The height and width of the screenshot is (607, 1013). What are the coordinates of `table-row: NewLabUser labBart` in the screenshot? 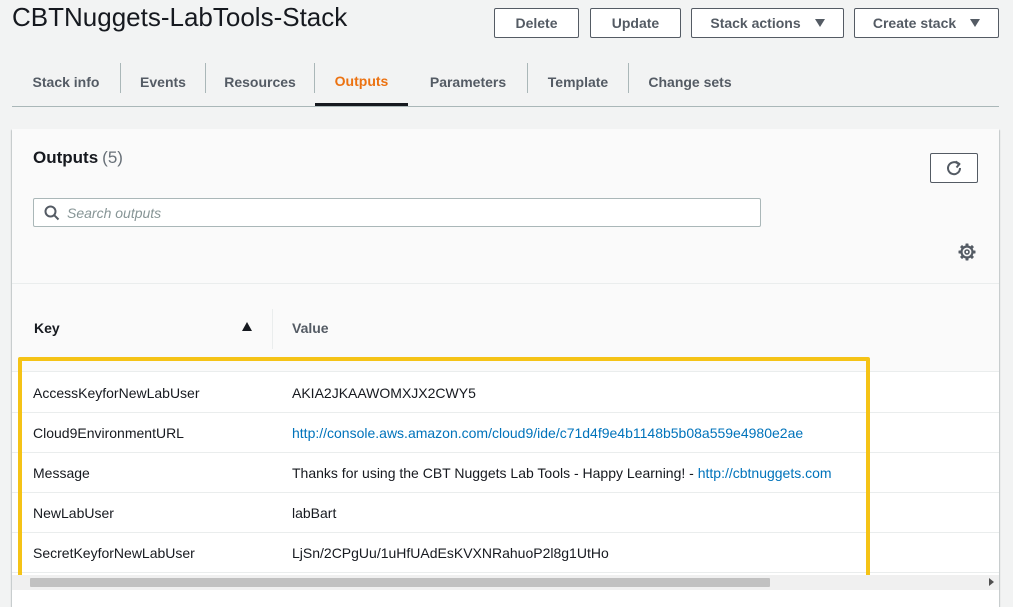 It's located at (505, 513).